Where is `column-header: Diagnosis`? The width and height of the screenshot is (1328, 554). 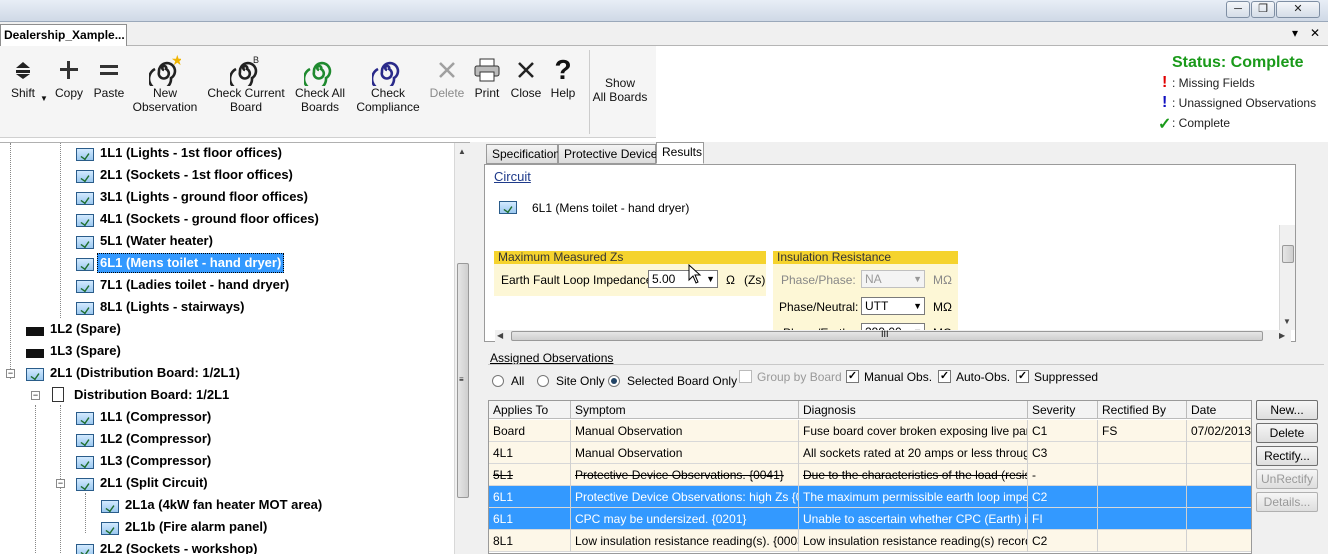 column-header: Diagnosis is located at coordinates (913, 410).